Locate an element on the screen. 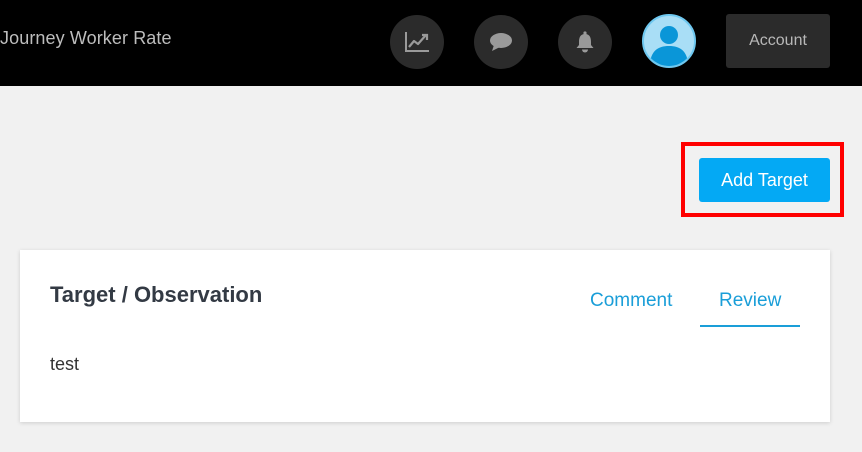 The width and height of the screenshot is (862, 452). card-body-text: test is located at coordinates (65, 364).